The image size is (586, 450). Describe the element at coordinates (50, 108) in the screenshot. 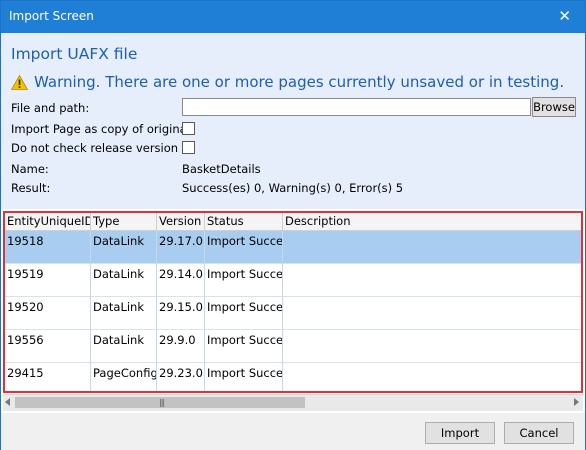

I see `file-path-label: File and path:` at that location.